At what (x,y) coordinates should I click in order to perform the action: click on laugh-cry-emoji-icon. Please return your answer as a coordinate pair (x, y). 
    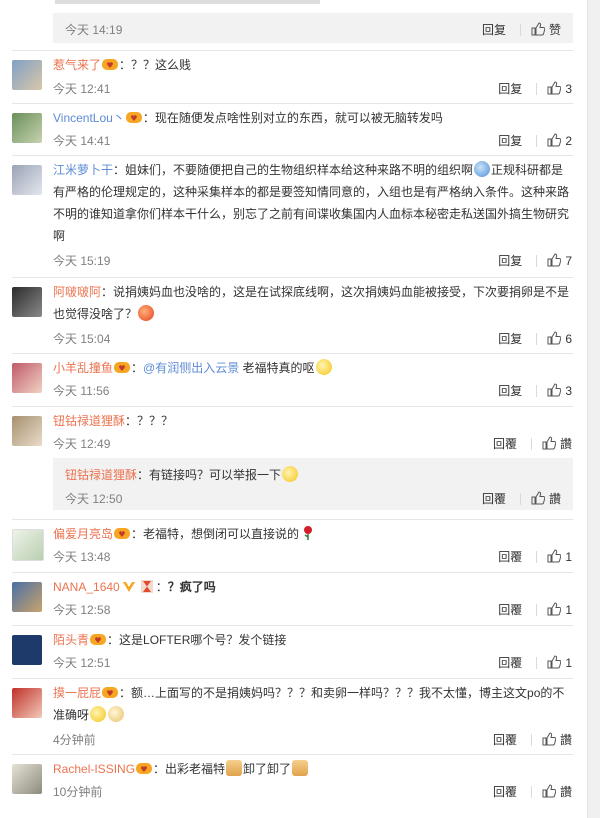
    Looking at the image, I should click on (98, 714).